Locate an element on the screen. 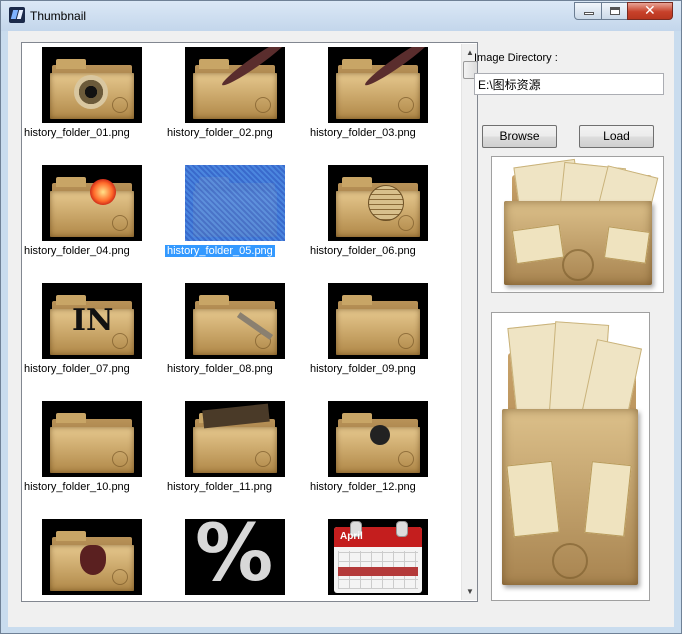 This screenshot has width=682, height=634. image-directory-label: Image Directory : is located at coordinates (516, 58).